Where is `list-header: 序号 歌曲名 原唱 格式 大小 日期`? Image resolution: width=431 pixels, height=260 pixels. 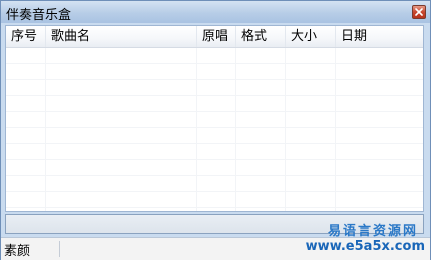
list-header: 序号 歌曲名 原唱 格式 大小 日期 is located at coordinates (214, 37).